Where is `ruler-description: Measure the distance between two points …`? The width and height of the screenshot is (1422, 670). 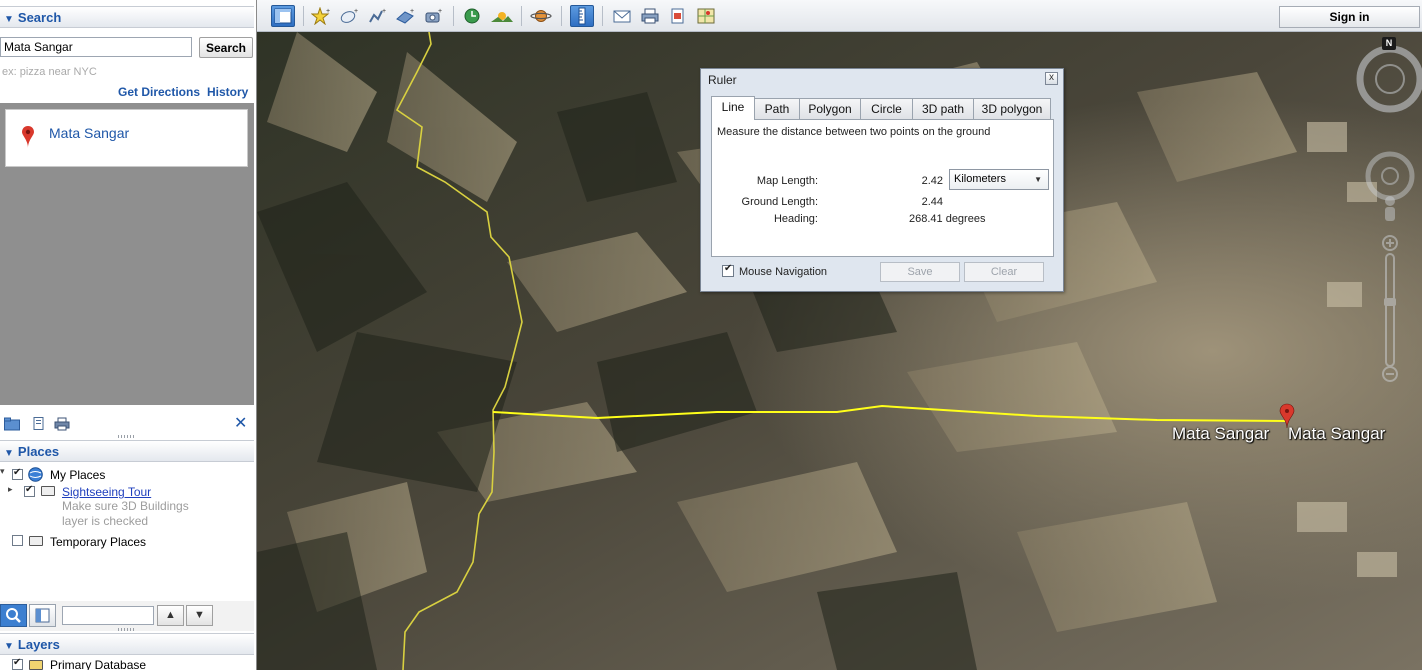 ruler-description: Measure the distance between two points … is located at coordinates (854, 132).